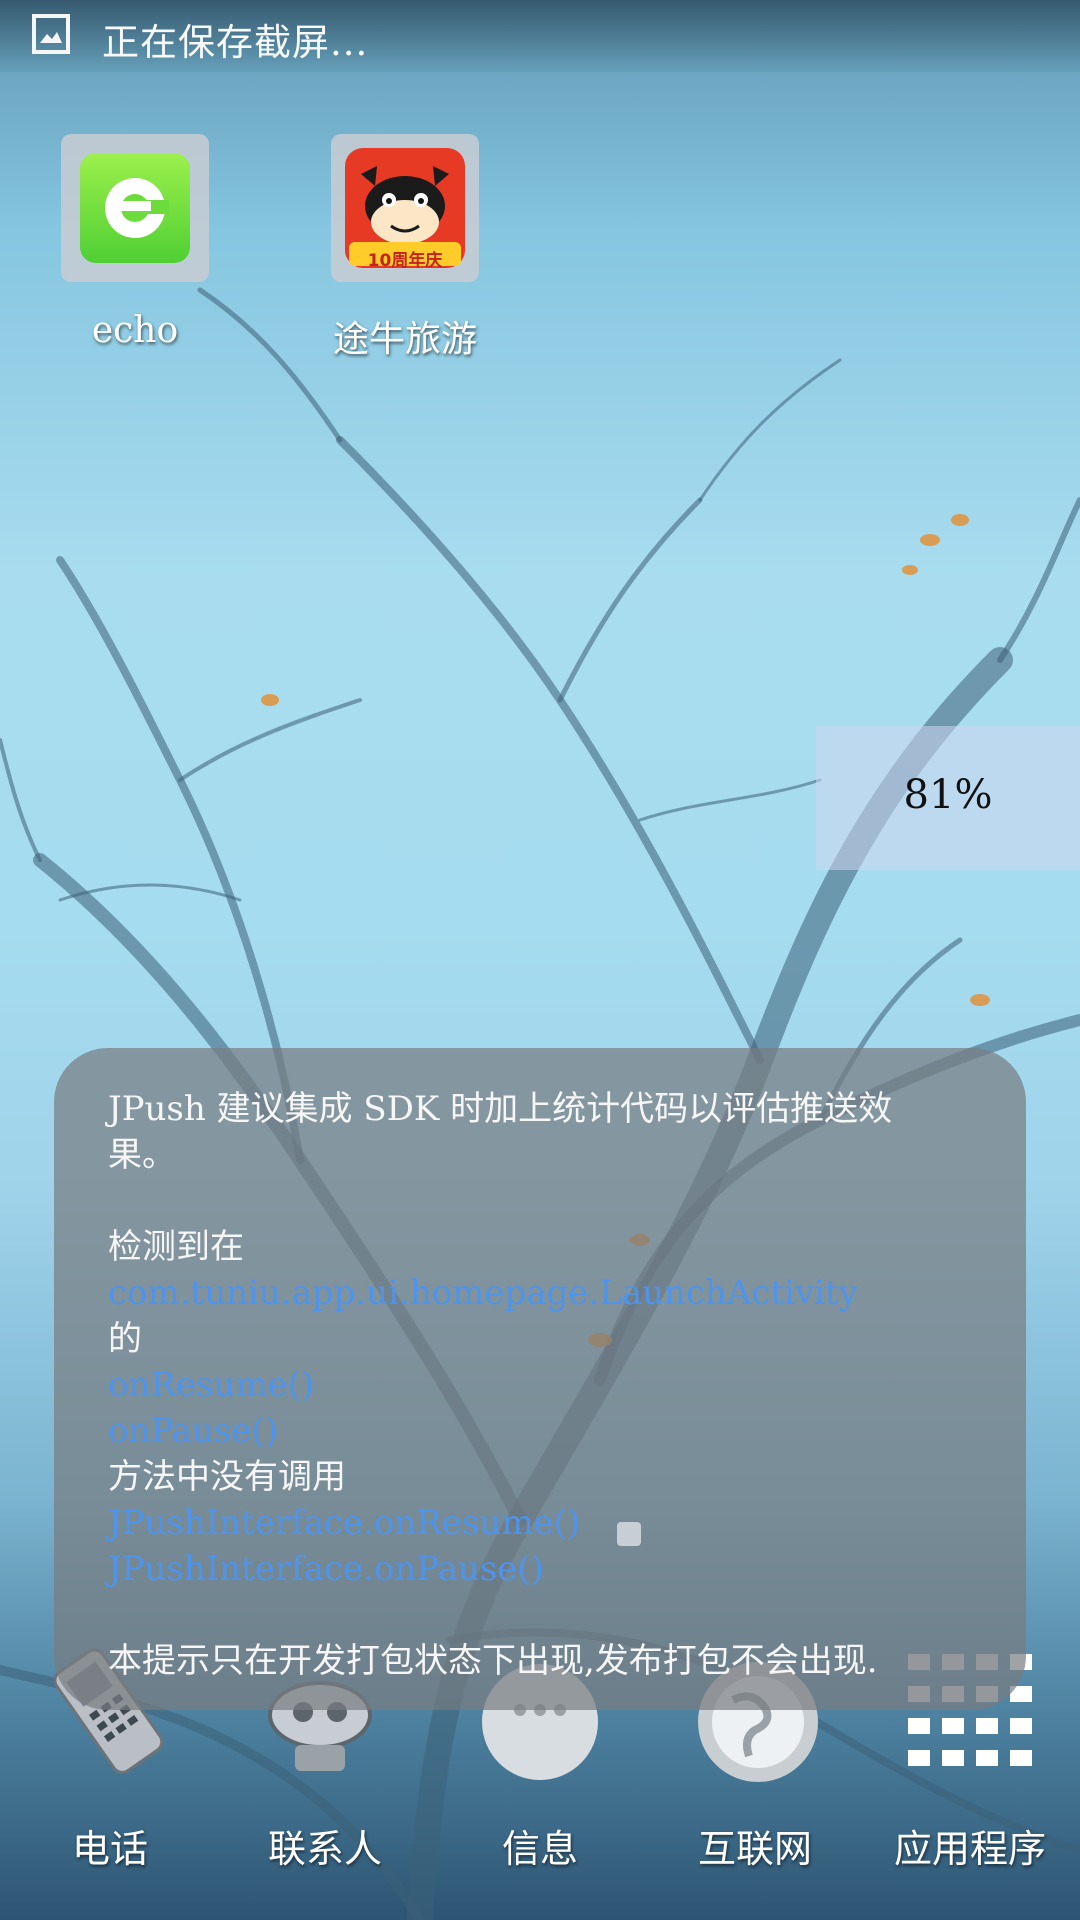 The height and width of the screenshot is (1920, 1080). What do you see at coordinates (405, 208) in the screenshot?
I see `app-tuniu-frame: 10周年庆` at bounding box center [405, 208].